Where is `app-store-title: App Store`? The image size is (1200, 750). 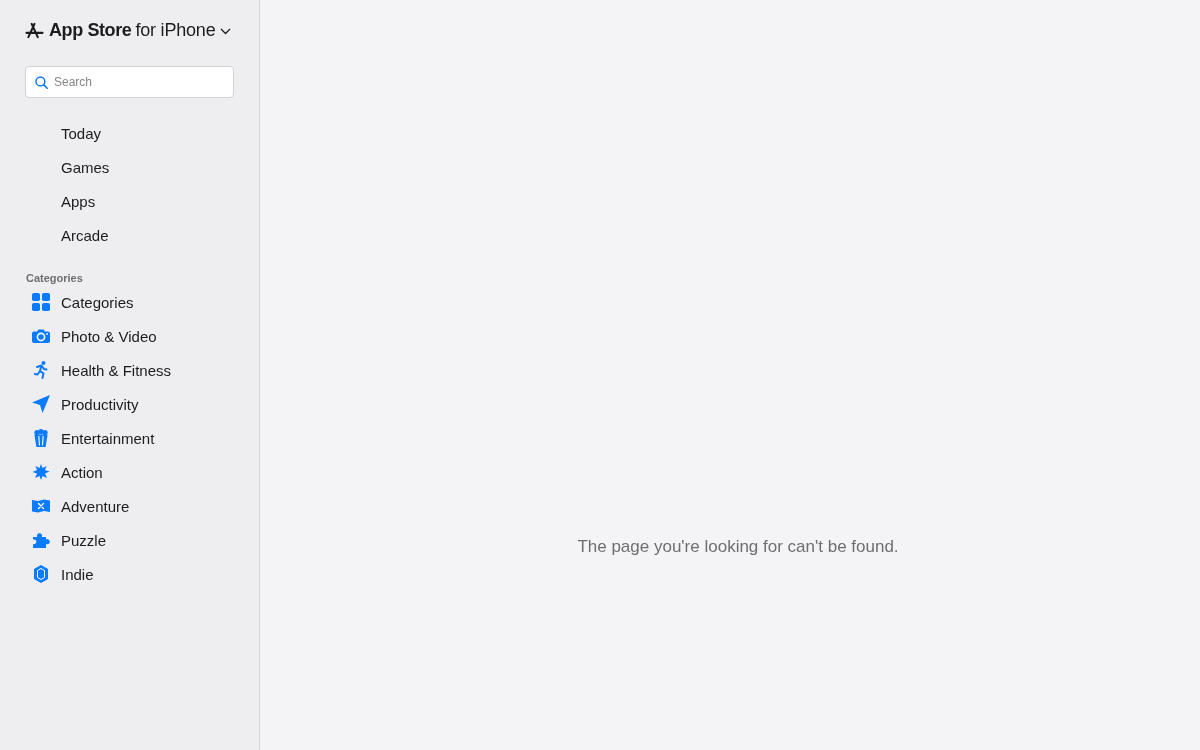 app-store-title: App Store is located at coordinates (90, 30).